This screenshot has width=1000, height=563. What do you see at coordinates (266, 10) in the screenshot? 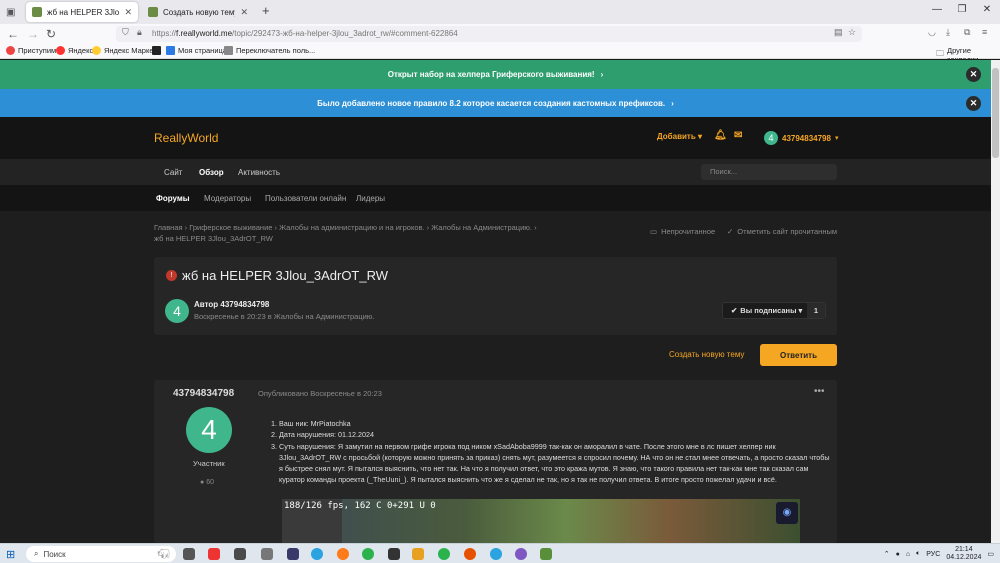
I see `new-tab-icon: +` at bounding box center [266, 10].